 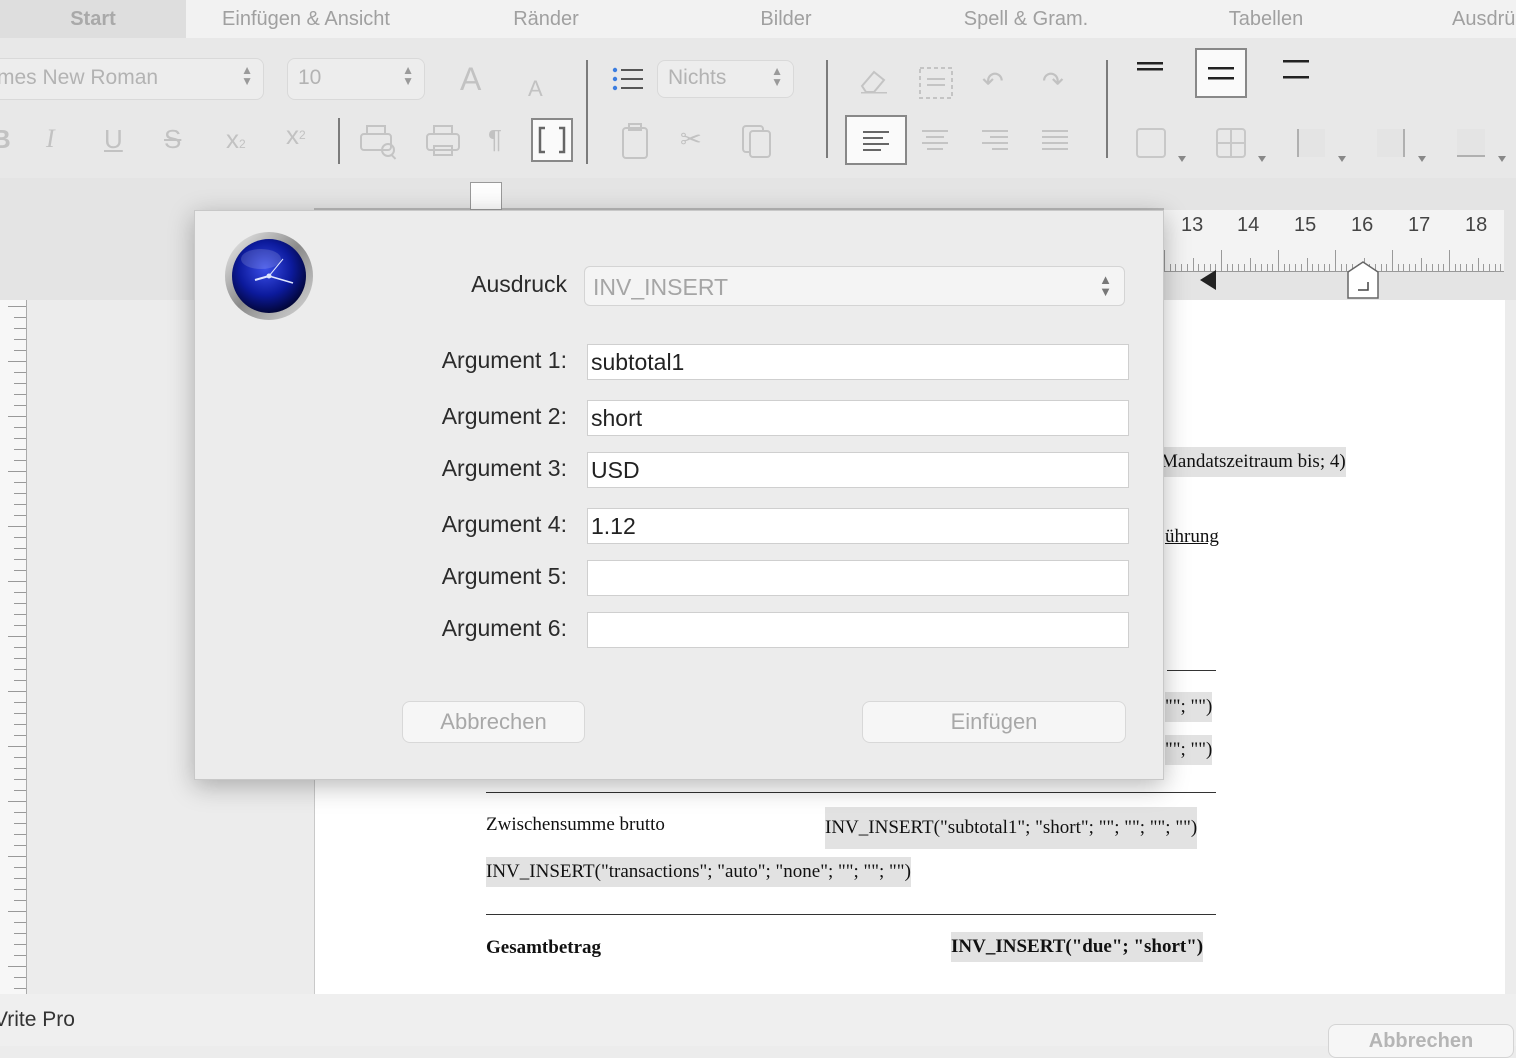 What do you see at coordinates (936, 86) in the screenshot?
I see `select-icon` at bounding box center [936, 86].